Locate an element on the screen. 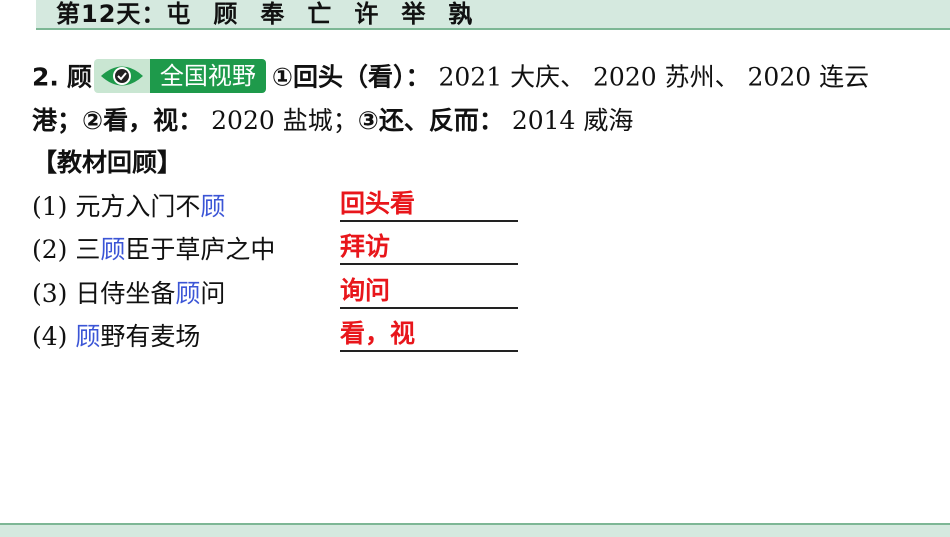 The height and width of the screenshot is (537, 950). review-item: (2) 三顾臣于草庐之中 is located at coordinates (153, 250).